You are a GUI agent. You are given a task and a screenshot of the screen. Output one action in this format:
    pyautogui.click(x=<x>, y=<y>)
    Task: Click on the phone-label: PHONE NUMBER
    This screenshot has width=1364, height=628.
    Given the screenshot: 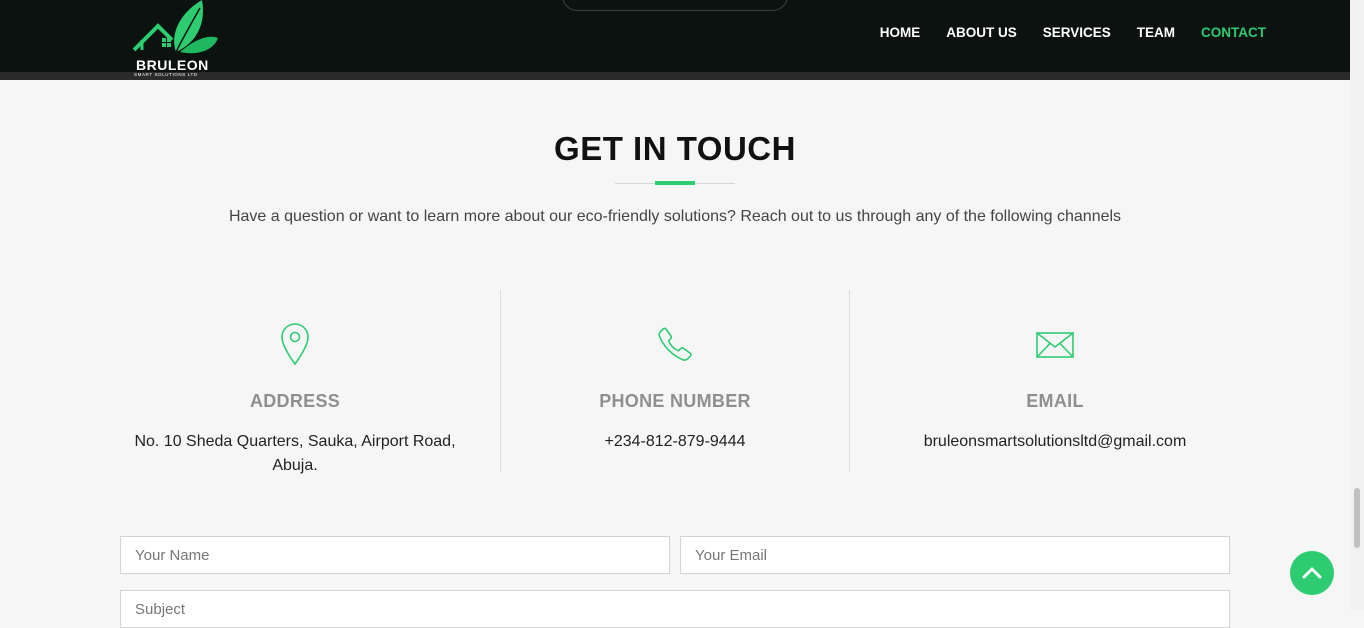 What is the action you would take?
    pyautogui.click(x=675, y=401)
    